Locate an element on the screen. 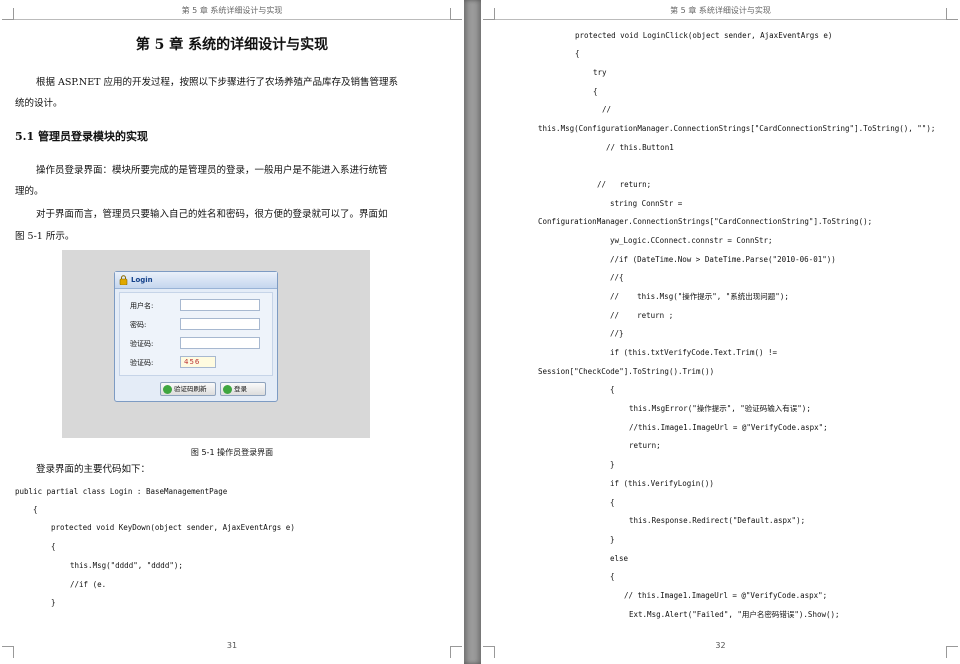 This screenshot has width=960, height=664. refresh-captcha-button: 验证码刷新 is located at coordinates (188, 389).